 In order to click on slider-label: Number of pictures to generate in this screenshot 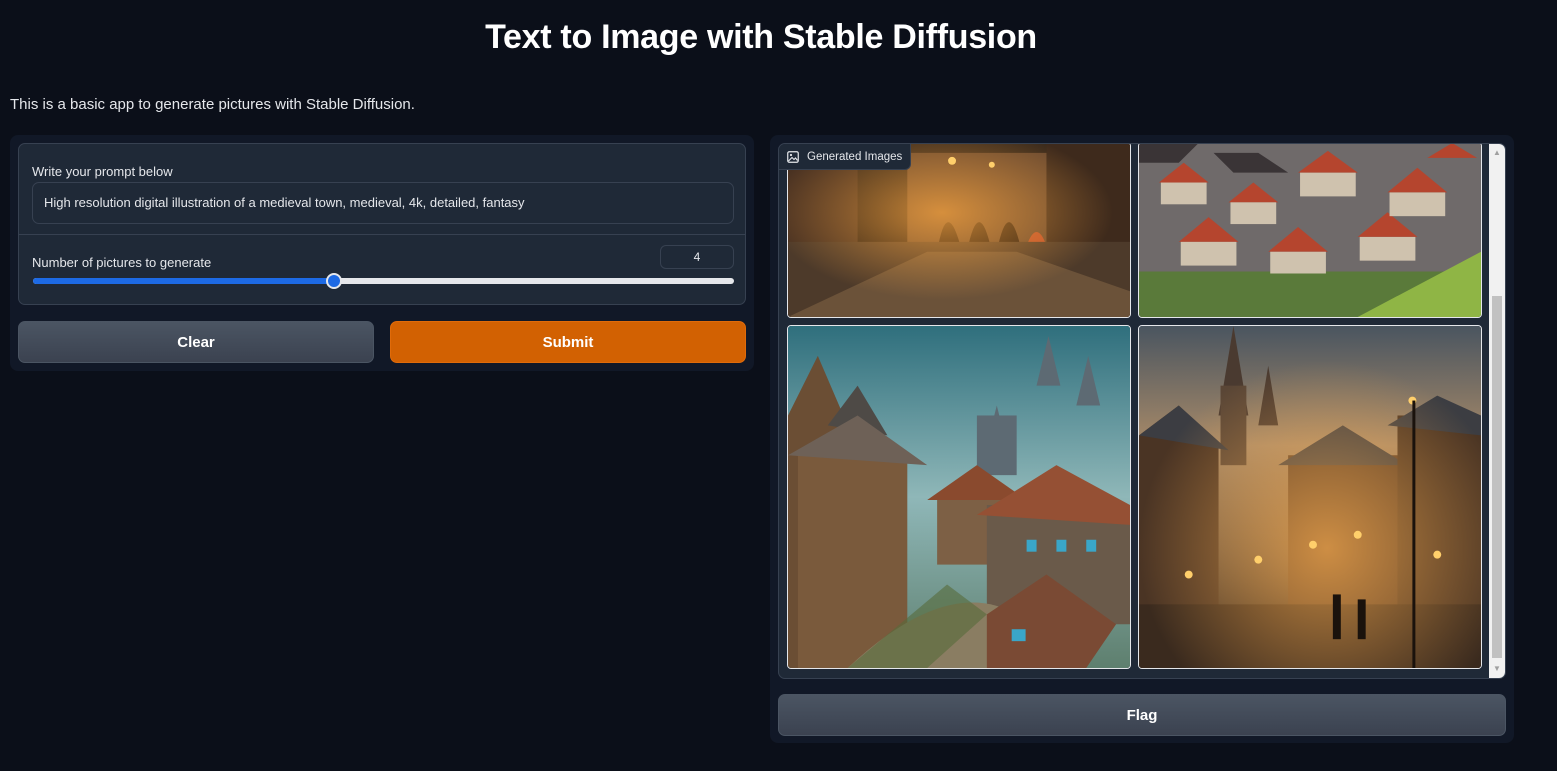, I will do `click(122, 262)`.